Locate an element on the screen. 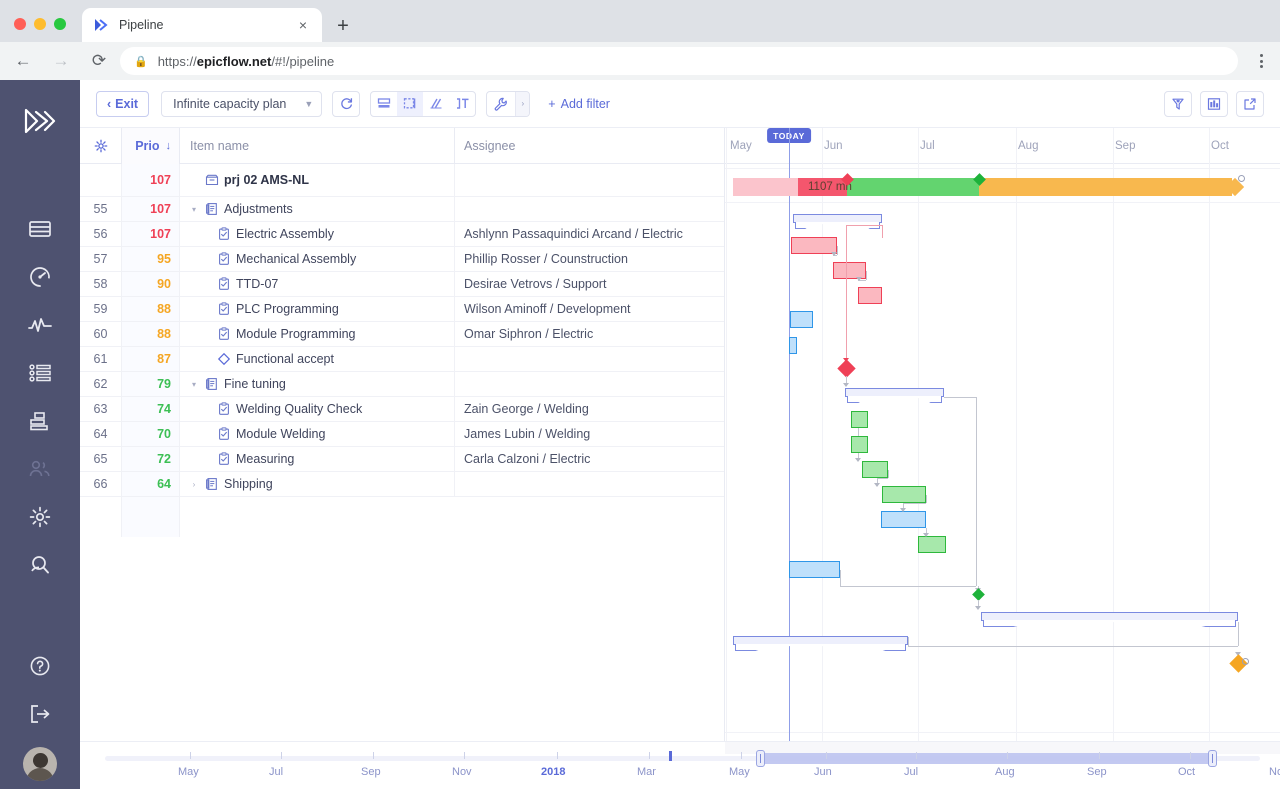  sidebar-item-performance is located at coordinates (40, 277).